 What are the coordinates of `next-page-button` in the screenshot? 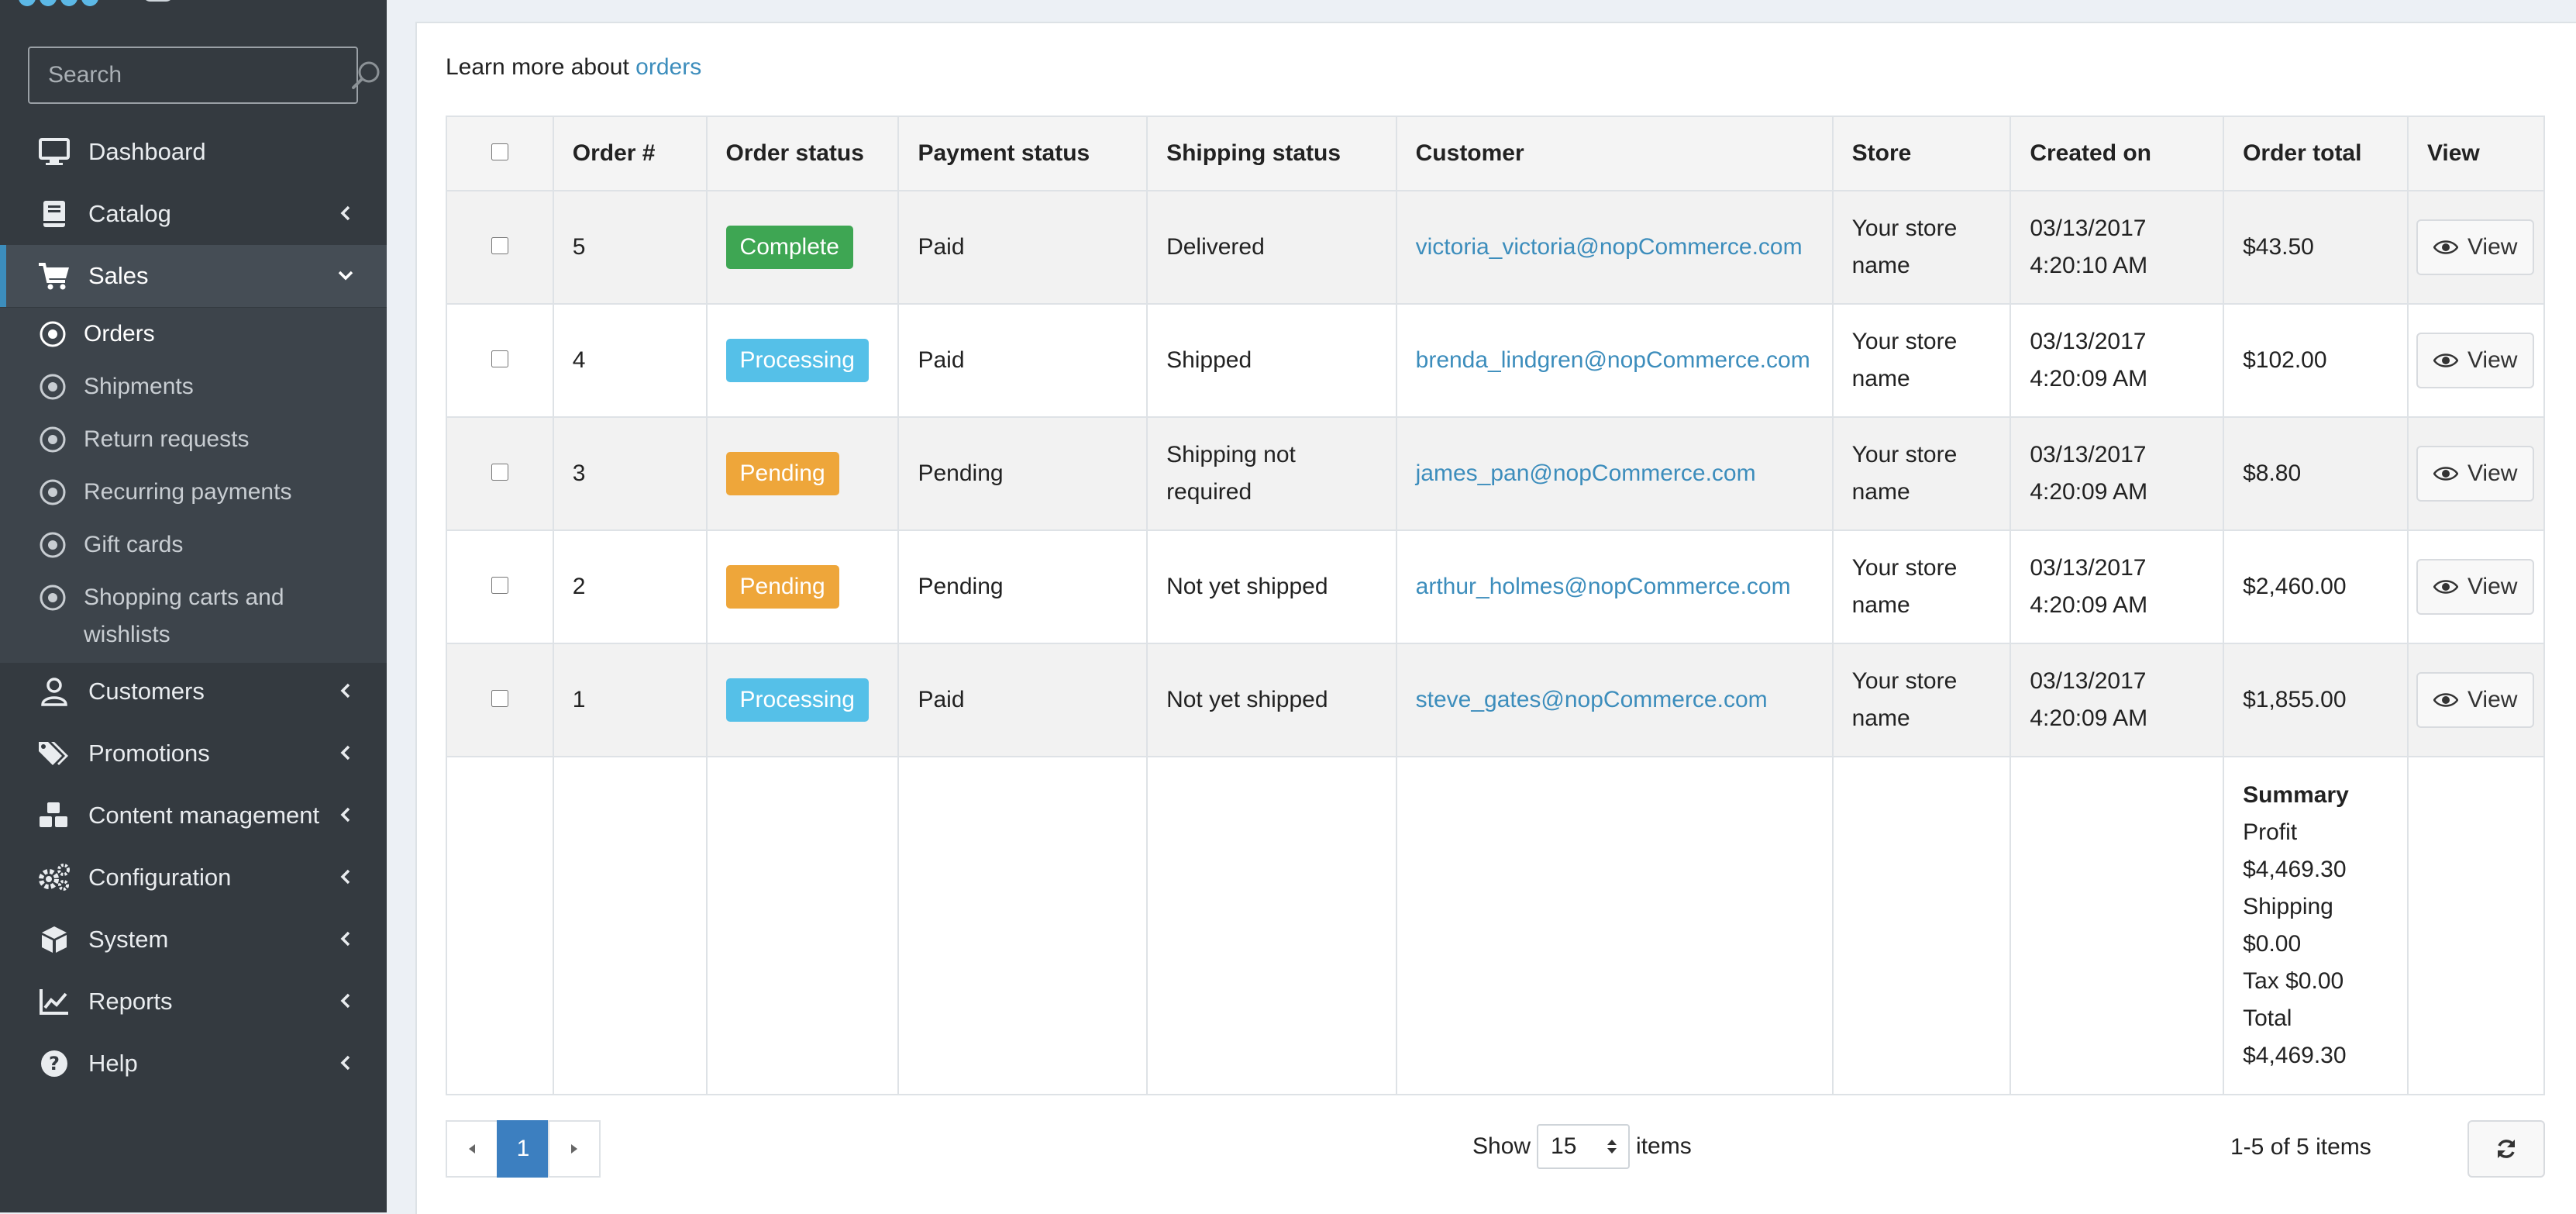 It's located at (574, 1149).